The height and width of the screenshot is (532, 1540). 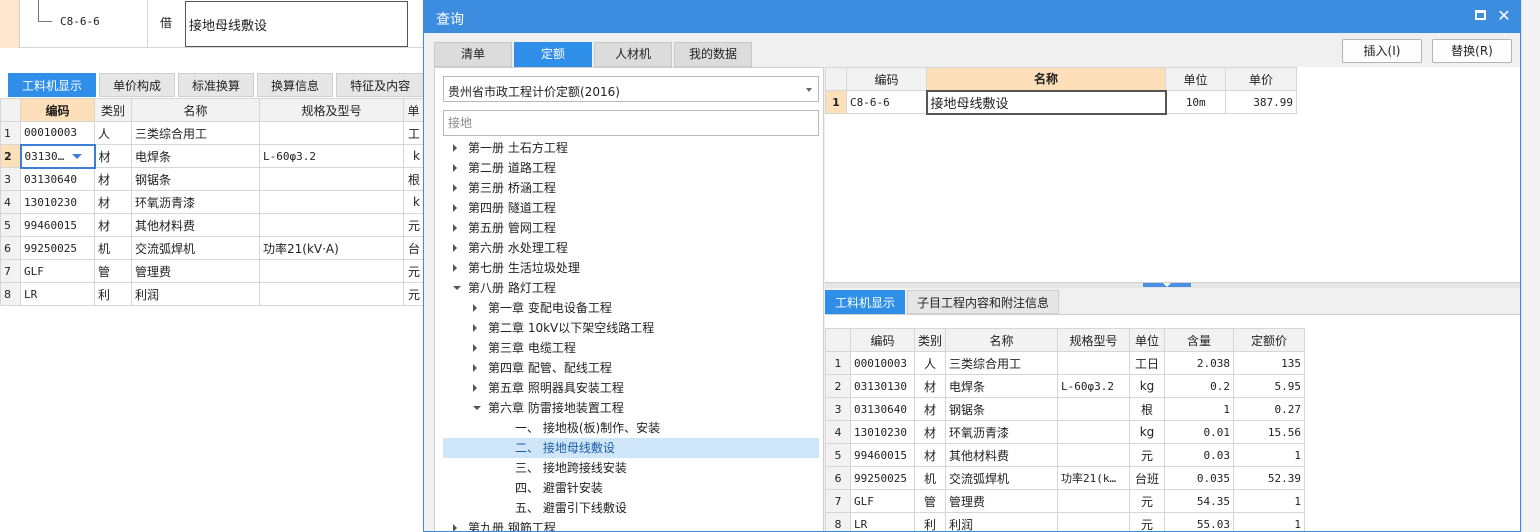 I want to click on detail-col-unit: 单位, so click(x=1147, y=340).